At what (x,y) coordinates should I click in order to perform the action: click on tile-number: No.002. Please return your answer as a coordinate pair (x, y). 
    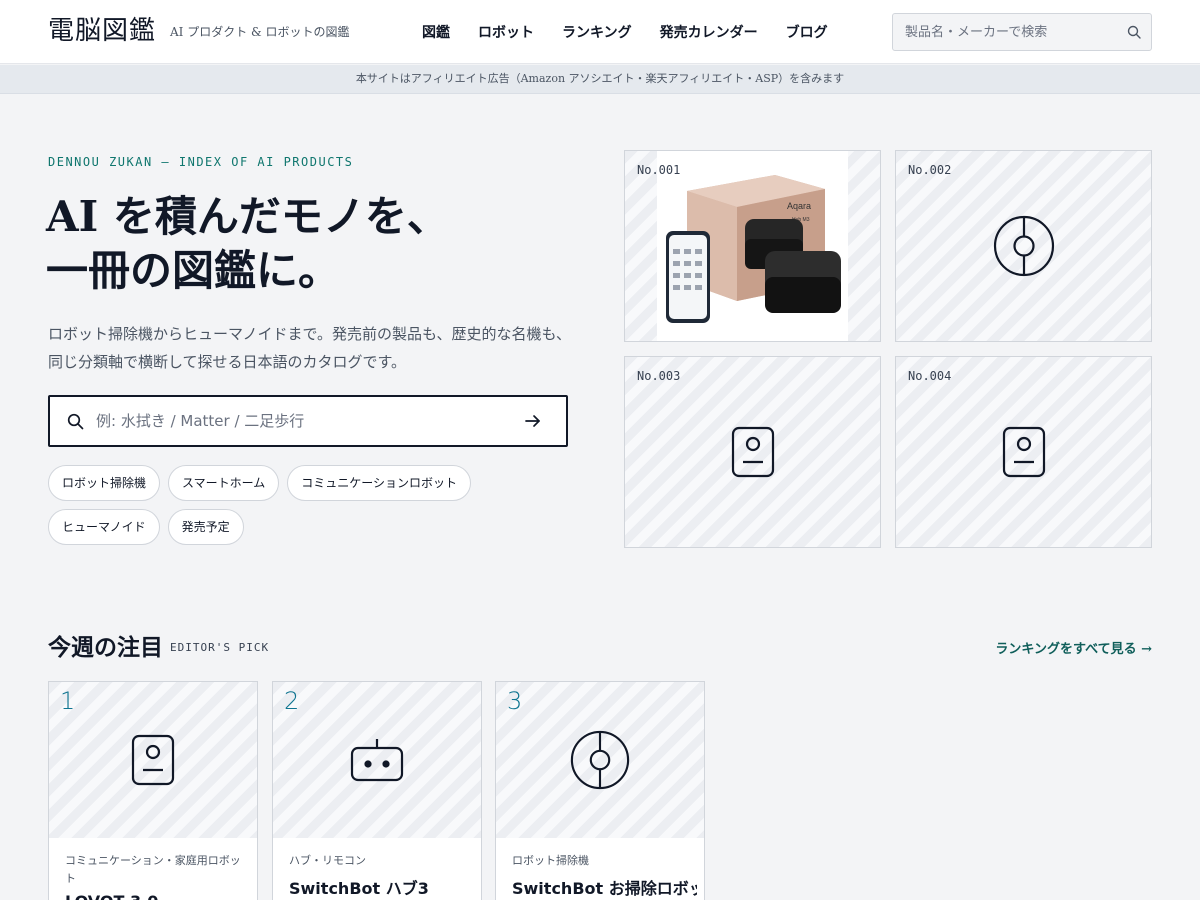
    Looking at the image, I should click on (930, 170).